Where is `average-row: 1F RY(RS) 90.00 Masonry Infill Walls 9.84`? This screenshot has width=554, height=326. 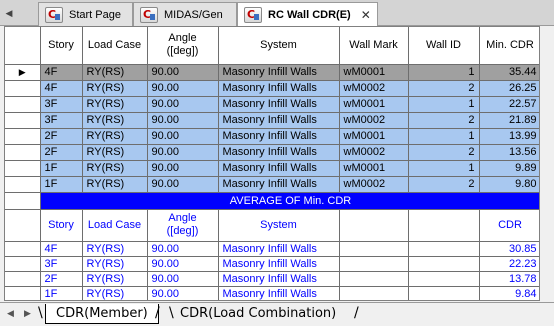 average-row: 1F RY(RS) 90.00 Masonry Infill Walls 9.84 is located at coordinates (272, 293).